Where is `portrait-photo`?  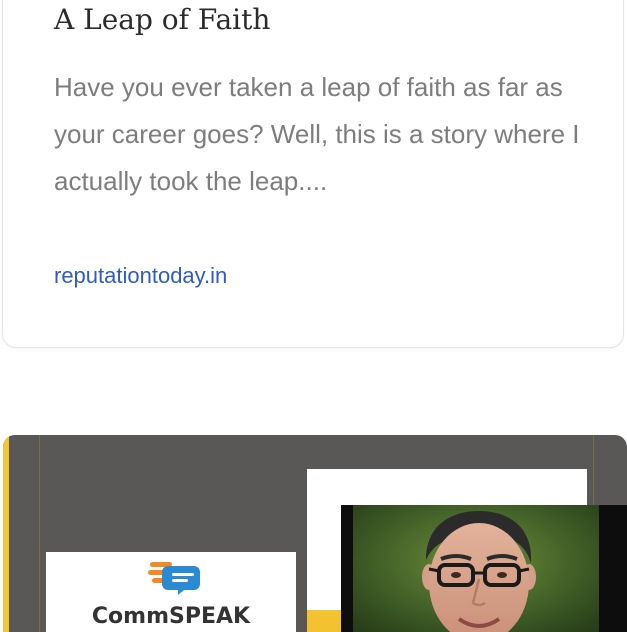
portrait-photo is located at coordinates (484, 568).